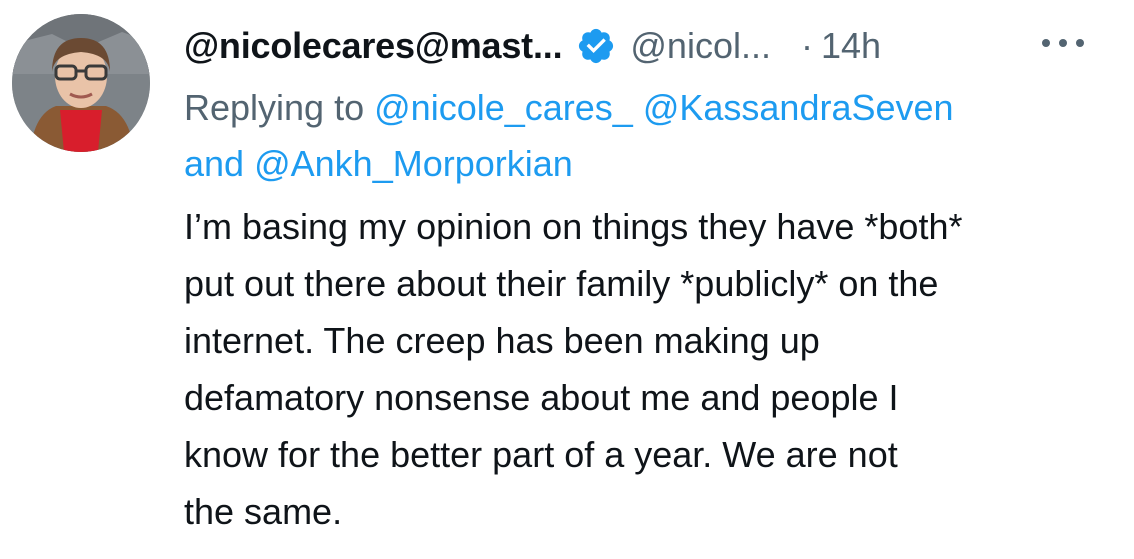 This screenshot has width=1134, height=559. What do you see at coordinates (596, 46) in the screenshot?
I see `verified-badge-icon` at bounding box center [596, 46].